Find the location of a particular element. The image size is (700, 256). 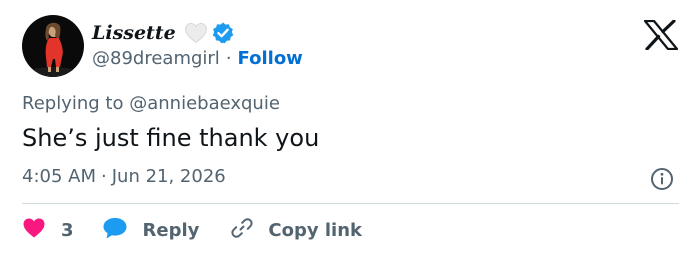

author-name-row: Lissette is located at coordinates (163, 33).